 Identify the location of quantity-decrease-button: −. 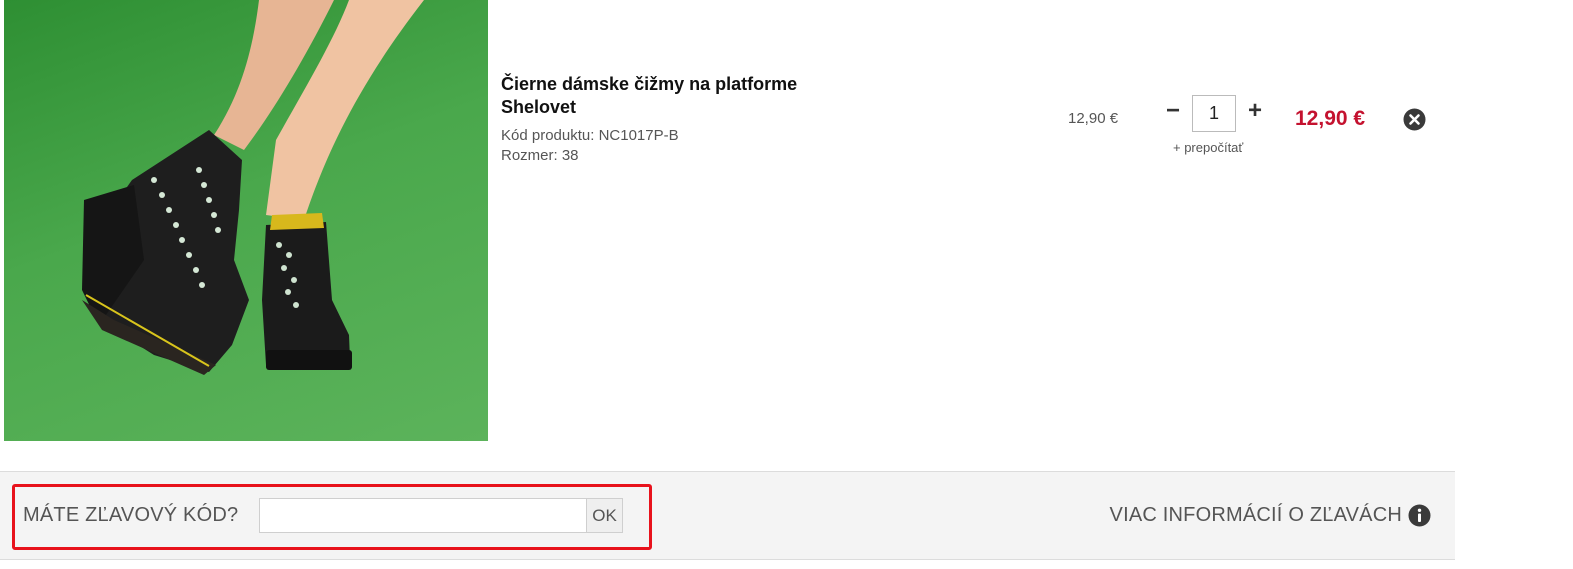
(1173, 111).